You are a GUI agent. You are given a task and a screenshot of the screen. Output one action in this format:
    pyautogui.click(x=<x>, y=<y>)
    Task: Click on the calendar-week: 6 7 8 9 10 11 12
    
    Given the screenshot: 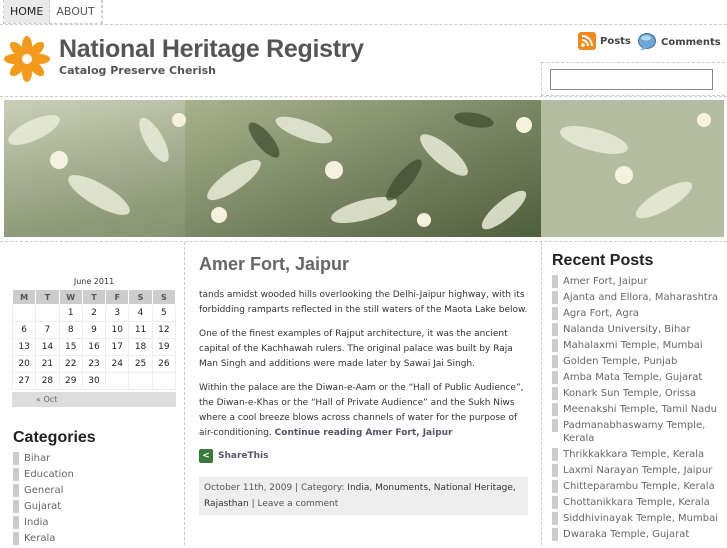 What is the action you would take?
    pyautogui.click(x=94, y=330)
    